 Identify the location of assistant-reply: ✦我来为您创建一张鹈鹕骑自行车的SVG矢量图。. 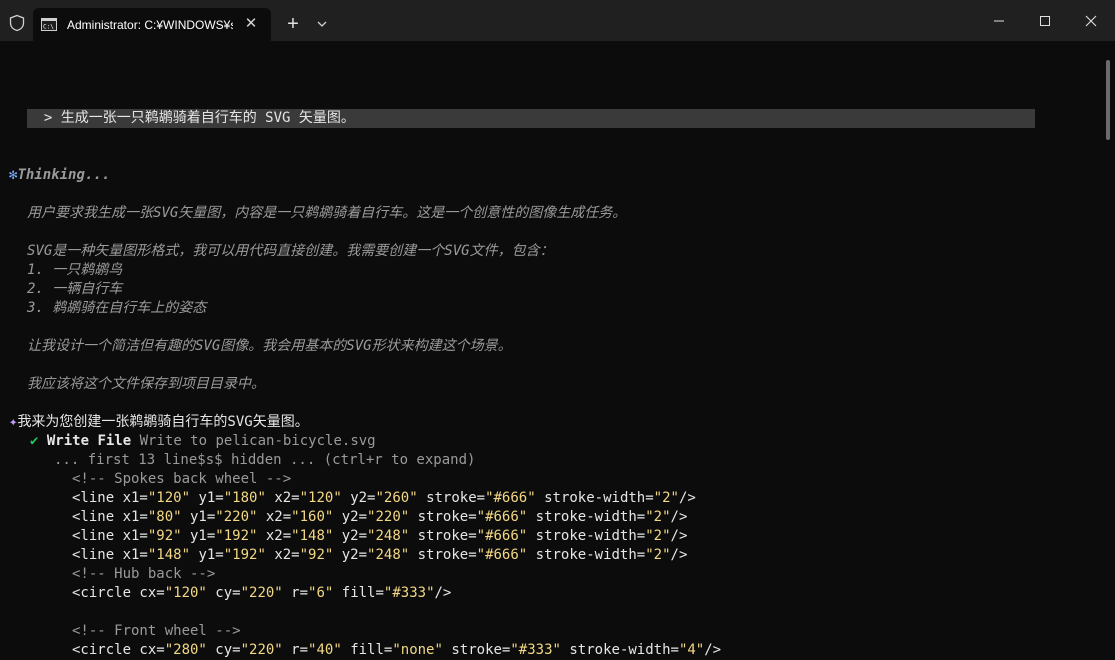
(159, 422).